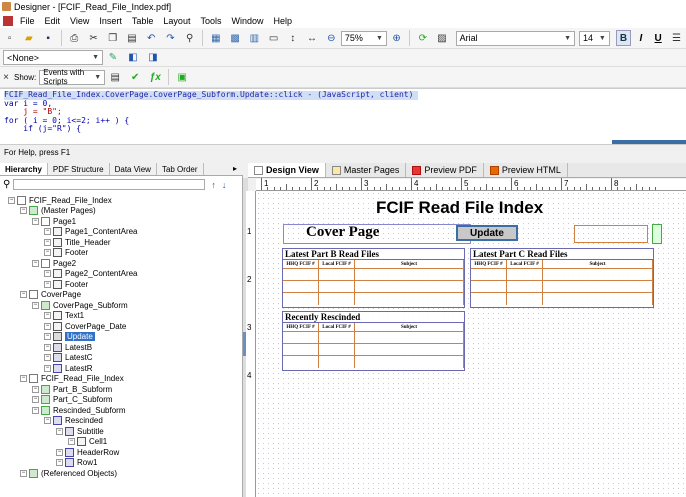 This screenshot has height=497, width=686. What do you see at coordinates (234, 38) in the screenshot?
I see `snap-icon: ▩` at bounding box center [234, 38].